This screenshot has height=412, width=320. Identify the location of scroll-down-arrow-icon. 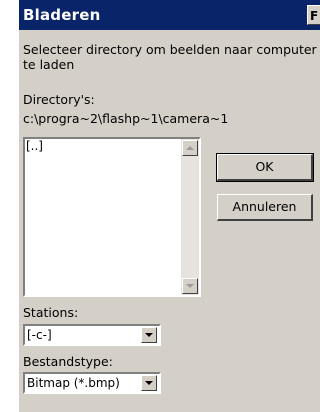
(190, 286).